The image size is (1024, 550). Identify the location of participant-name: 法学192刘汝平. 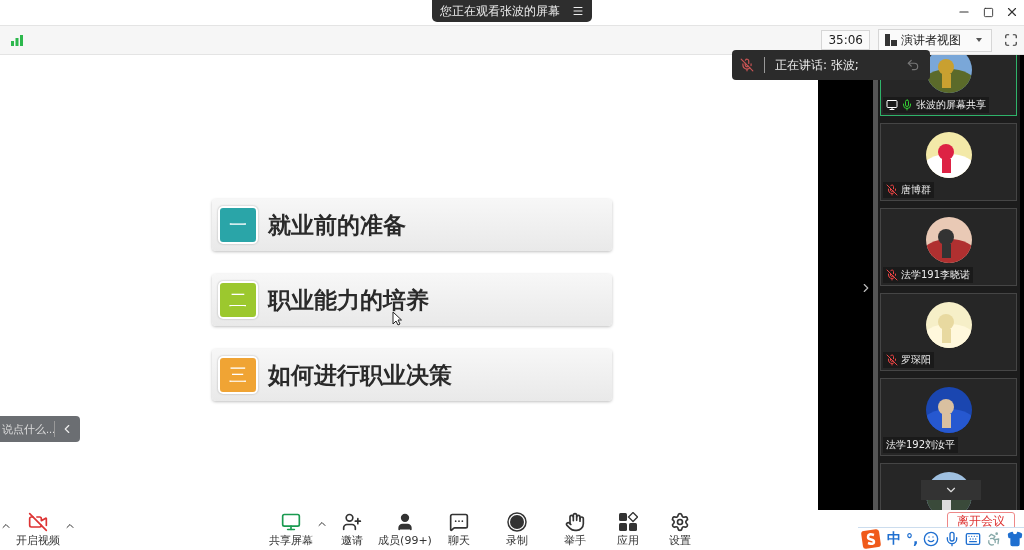
(921, 445).